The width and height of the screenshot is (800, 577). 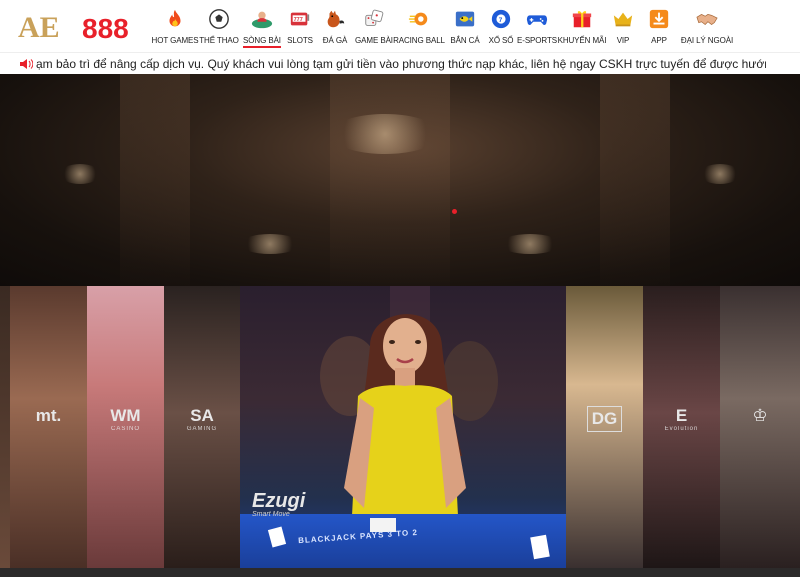 I want to click on nav-label: KHUYẾN MÃI, so click(x=582, y=40).